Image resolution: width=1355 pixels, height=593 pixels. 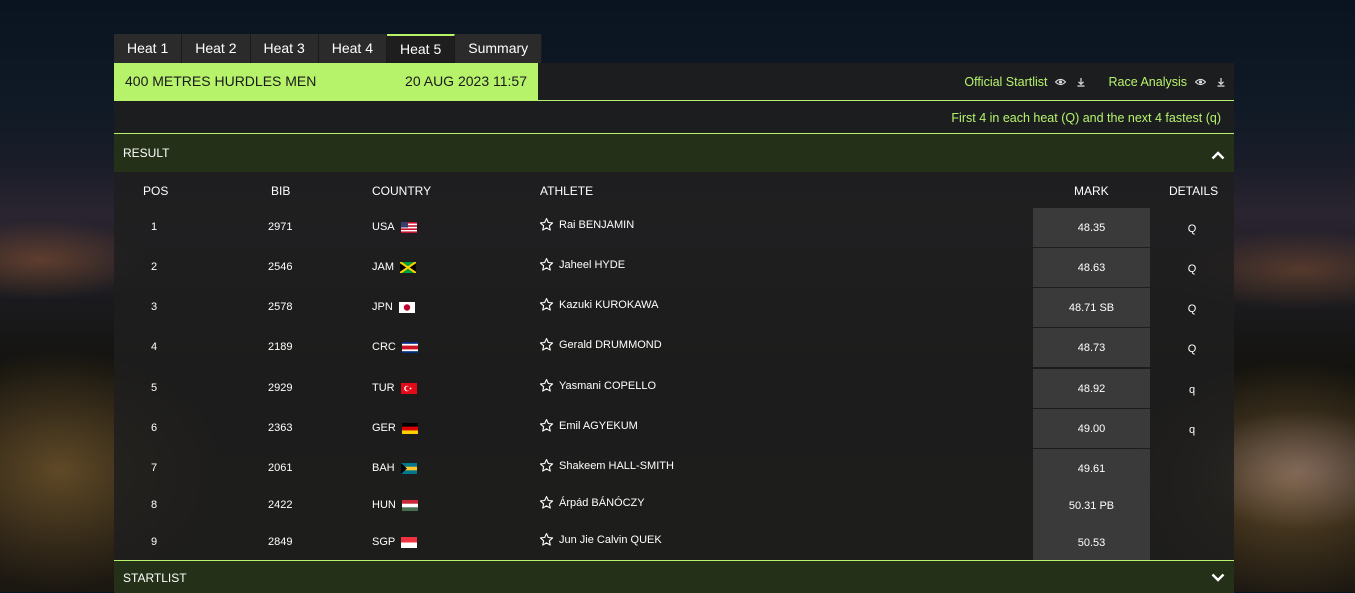 I want to click on country-code: JPN, so click(x=382, y=307).